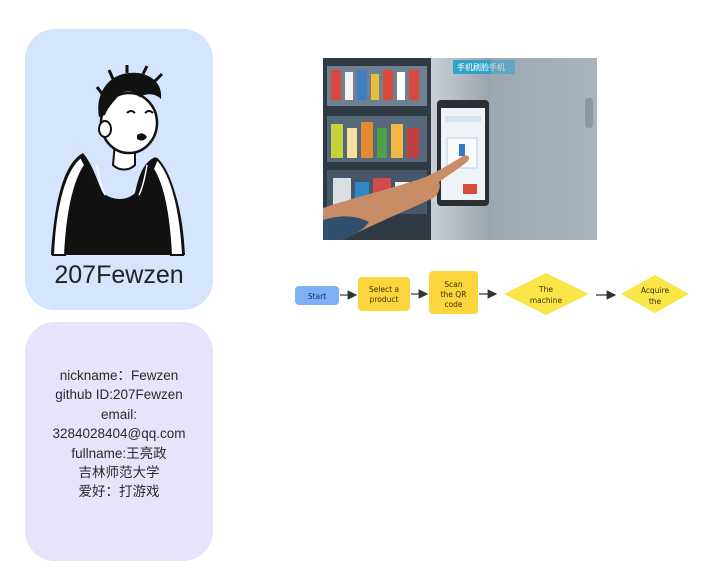 This screenshot has height=573, width=719. Describe the element at coordinates (119, 492) in the screenshot. I see `info-hobby: 爱好：打游戏` at that location.